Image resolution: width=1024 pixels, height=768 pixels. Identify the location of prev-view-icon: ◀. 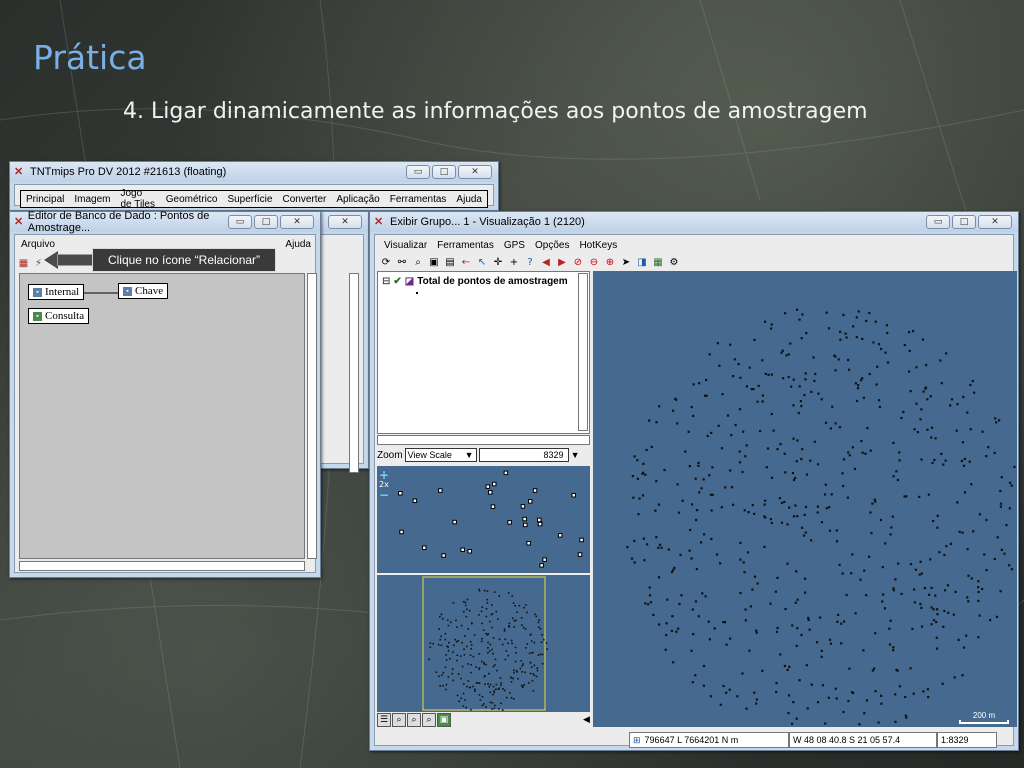
(546, 263).